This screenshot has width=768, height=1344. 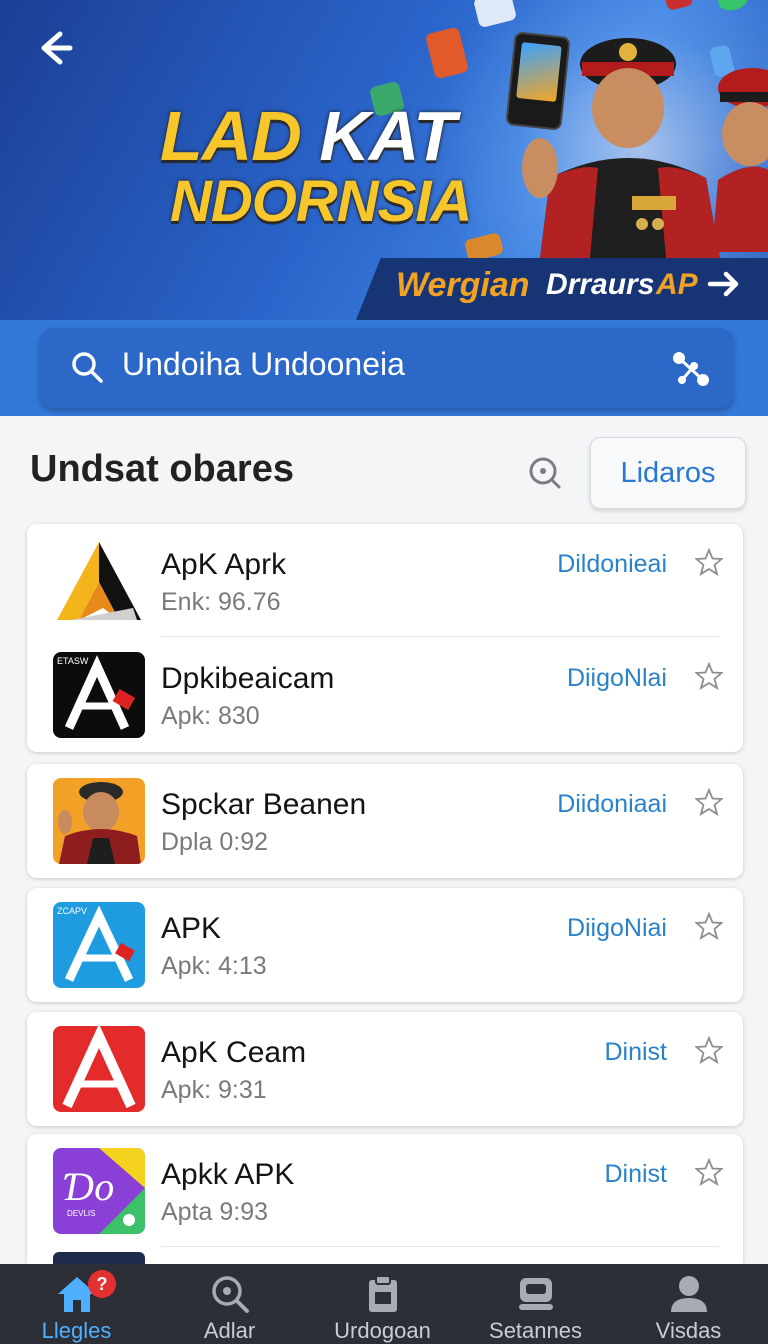 What do you see at coordinates (740, 160) in the screenshot?
I see `second-officer-illustration` at bounding box center [740, 160].